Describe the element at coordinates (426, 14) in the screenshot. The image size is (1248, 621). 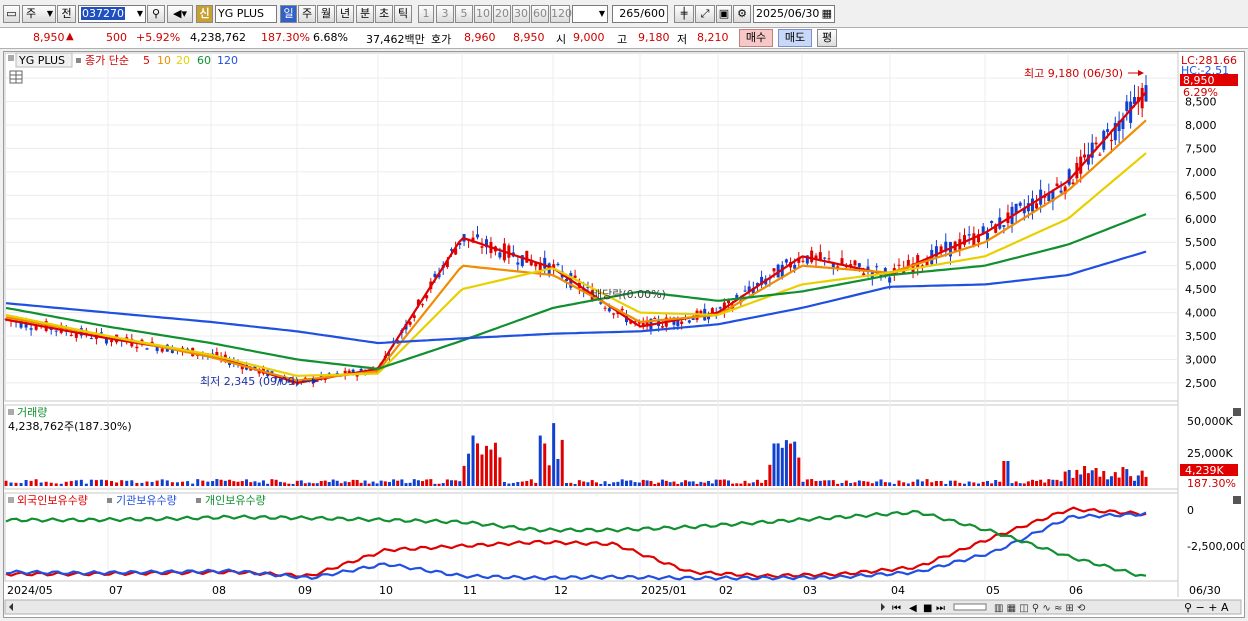
I see `num-1: 1` at that location.